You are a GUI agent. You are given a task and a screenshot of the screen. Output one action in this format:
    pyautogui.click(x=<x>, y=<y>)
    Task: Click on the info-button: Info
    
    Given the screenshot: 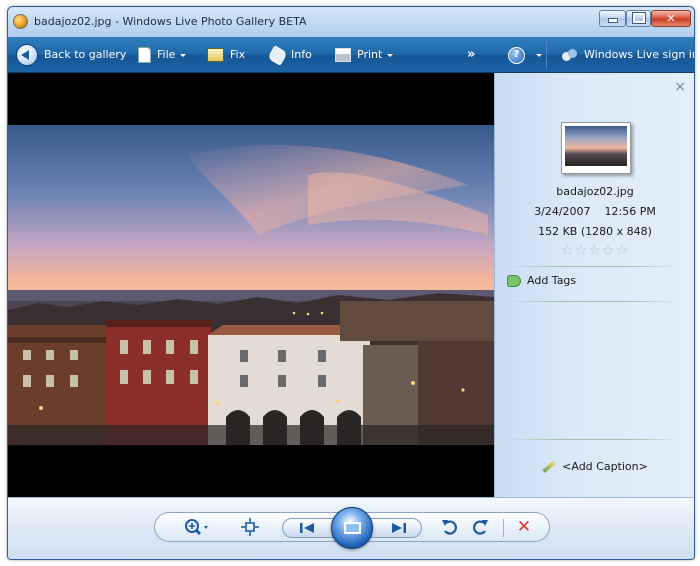 What is the action you would take?
    pyautogui.click(x=289, y=54)
    